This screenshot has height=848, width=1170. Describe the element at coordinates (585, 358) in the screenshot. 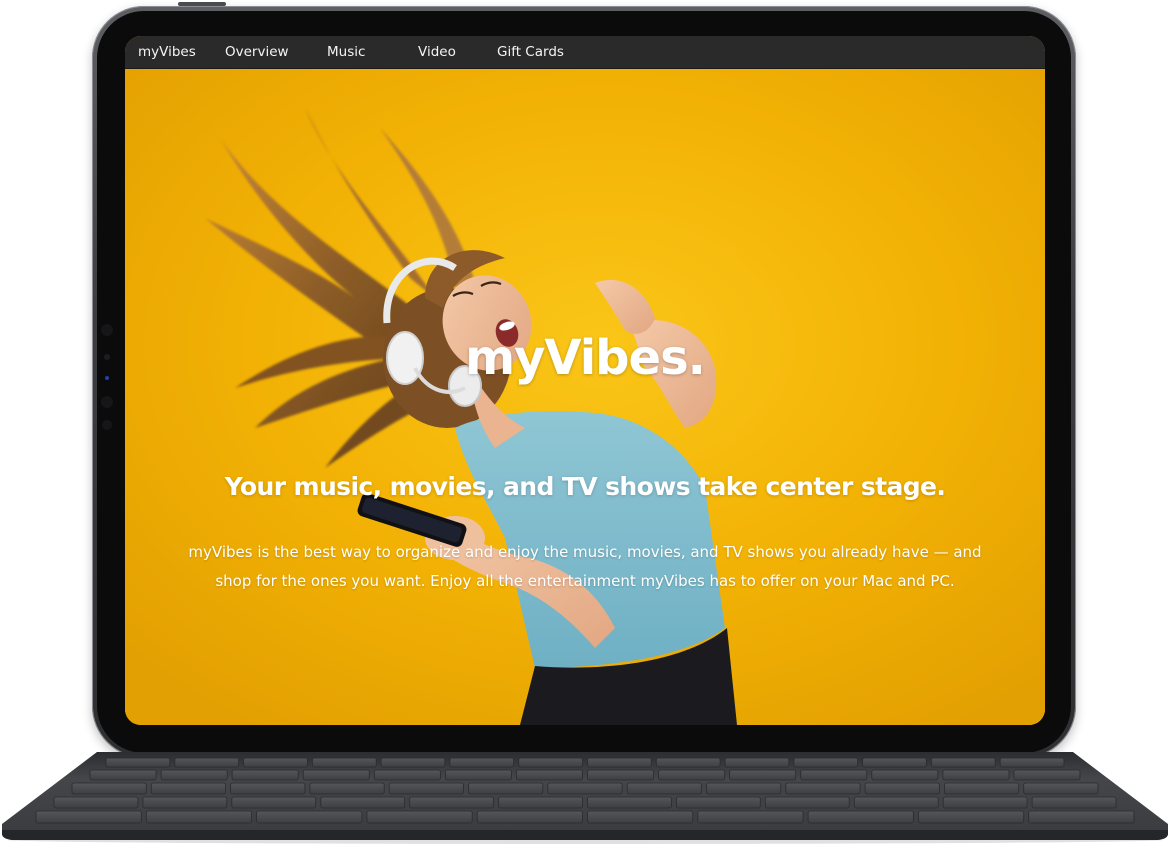

I see `hero-brand-title: myVibes.` at that location.